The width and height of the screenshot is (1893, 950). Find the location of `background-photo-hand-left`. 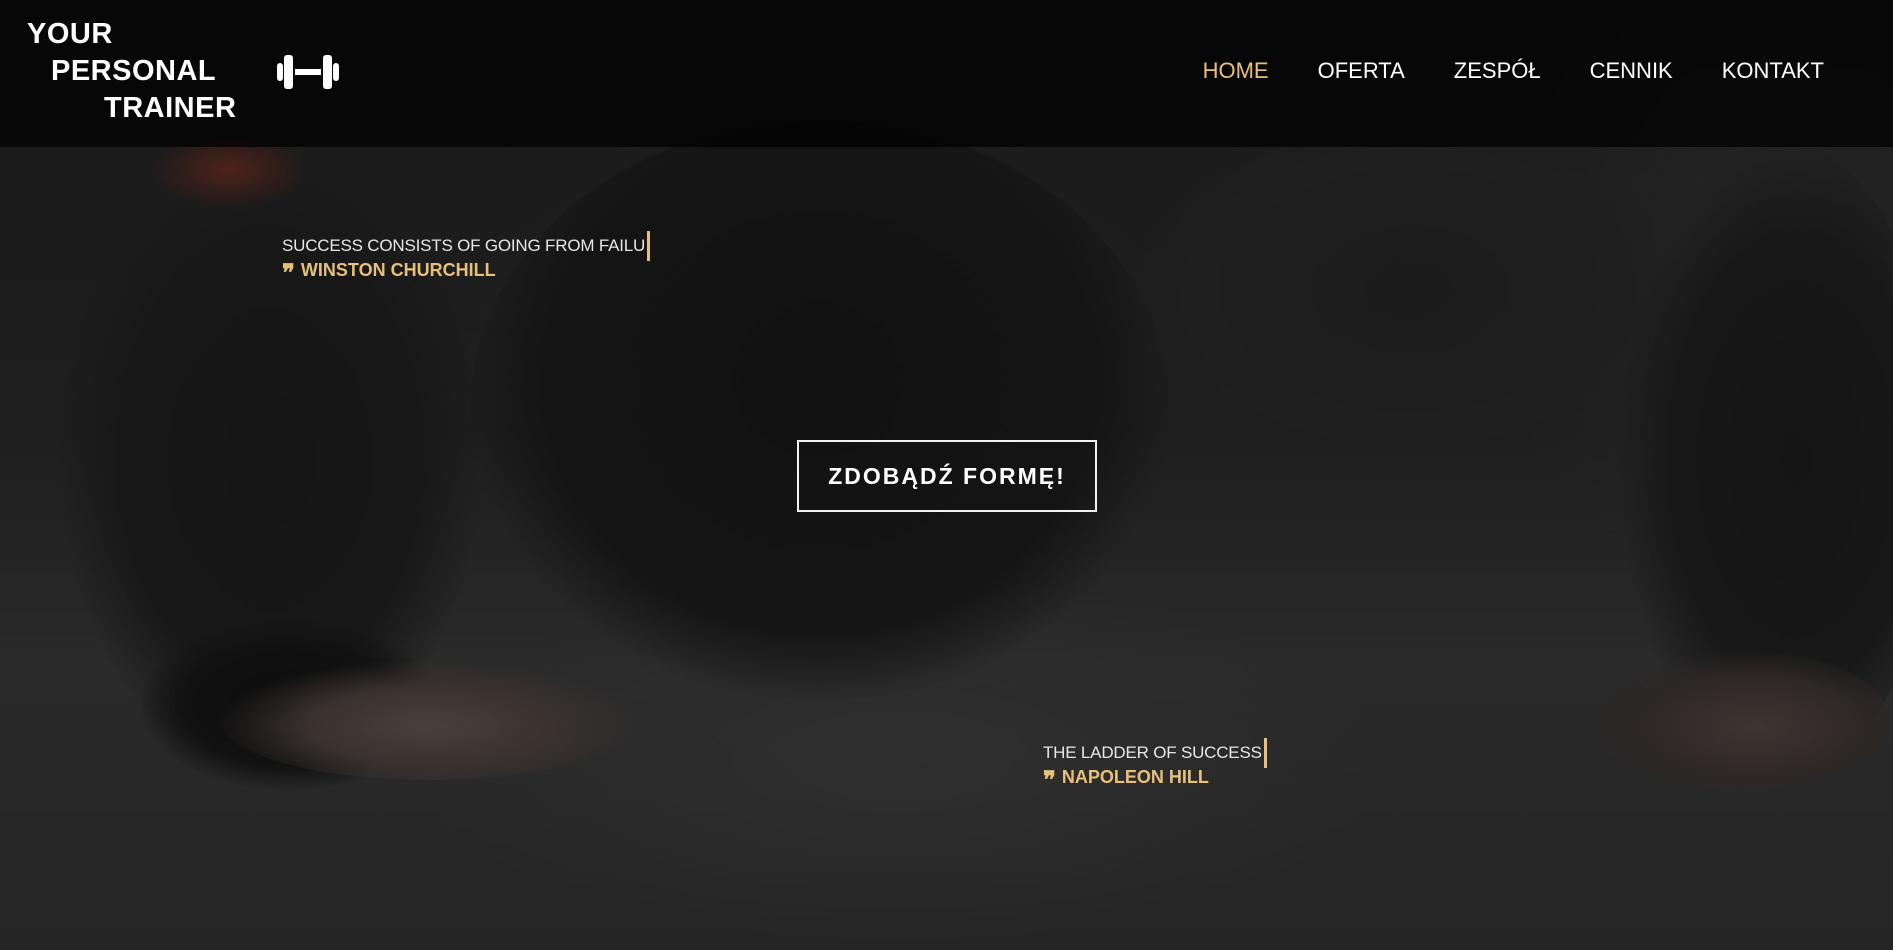

background-photo-hand-left is located at coordinates (430, 720).